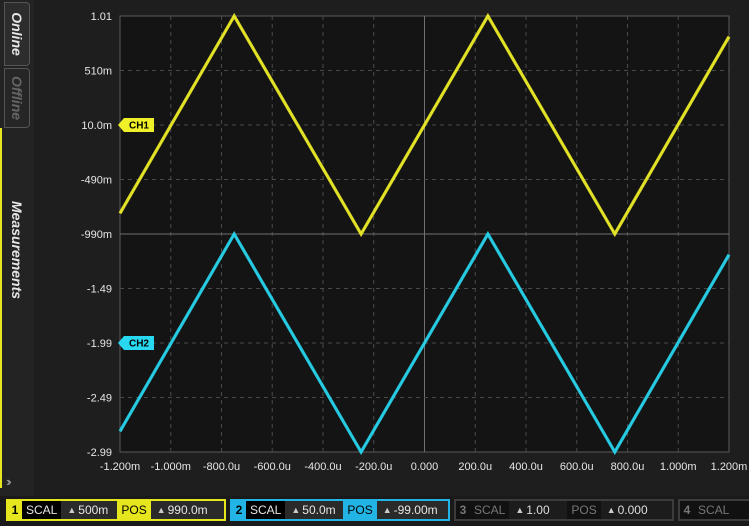 Image resolution: width=749 pixels, height=526 pixels. I want to click on channel-4-scale-label: SCAL, so click(714, 510).